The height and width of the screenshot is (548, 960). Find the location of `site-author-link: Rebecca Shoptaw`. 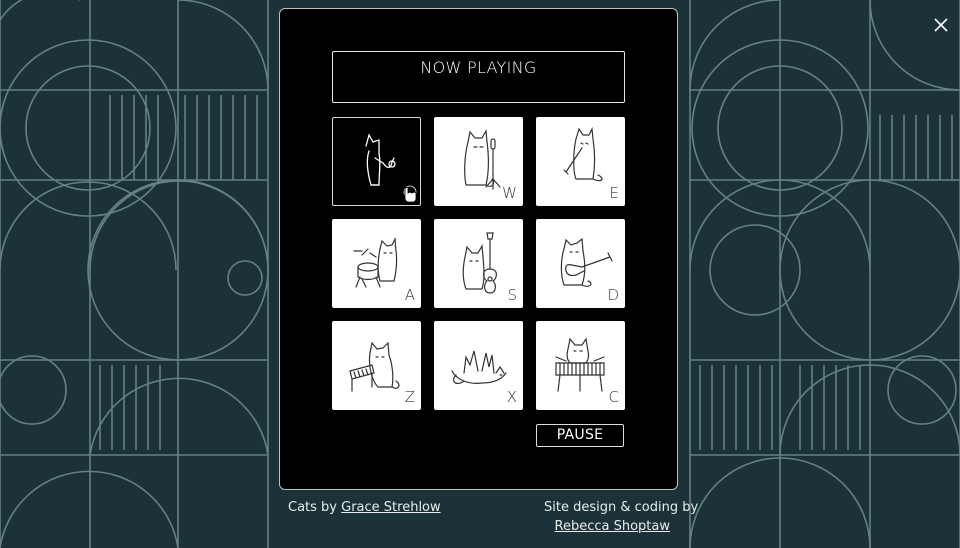

site-author-link: Rebecca Shoptaw is located at coordinates (612, 526).